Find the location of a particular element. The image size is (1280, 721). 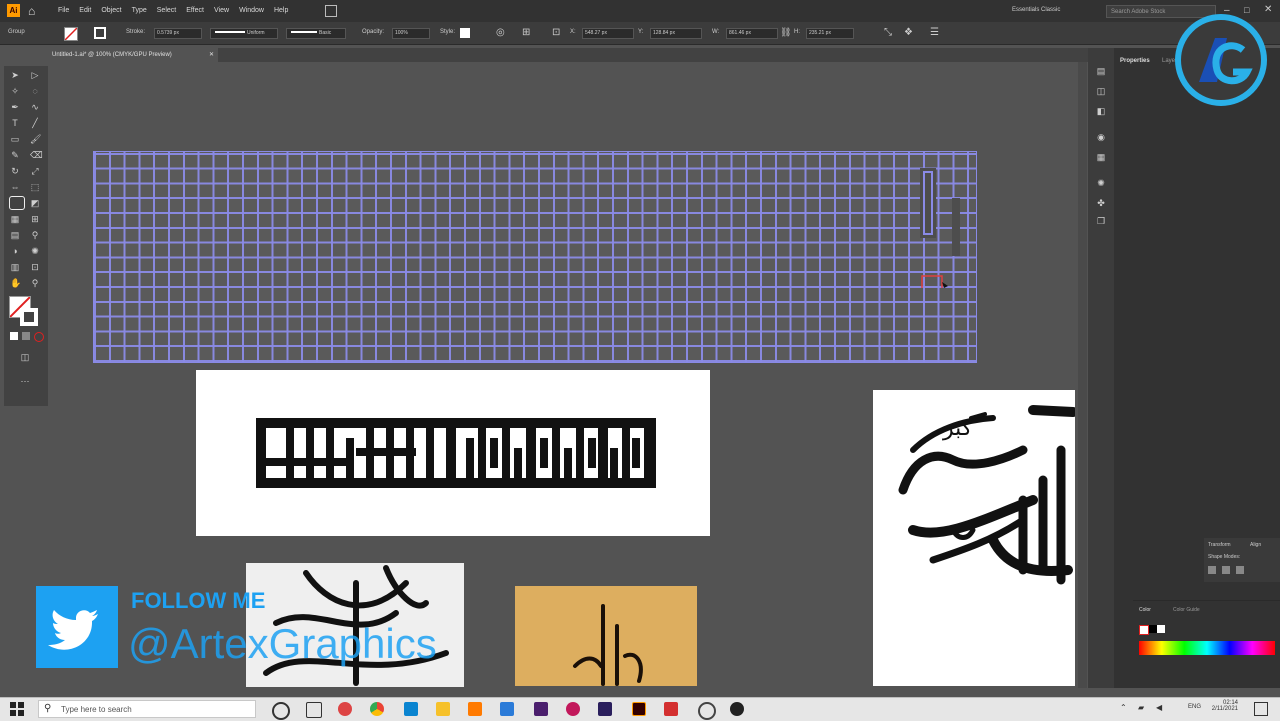

file-explorer-icon is located at coordinates (443, 709).